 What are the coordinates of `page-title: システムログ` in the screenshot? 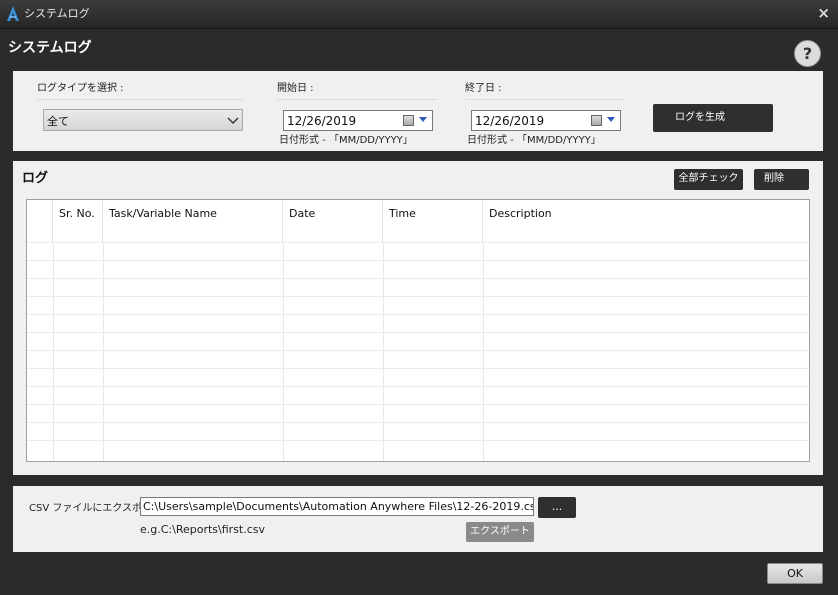 It's located at (50, 48).